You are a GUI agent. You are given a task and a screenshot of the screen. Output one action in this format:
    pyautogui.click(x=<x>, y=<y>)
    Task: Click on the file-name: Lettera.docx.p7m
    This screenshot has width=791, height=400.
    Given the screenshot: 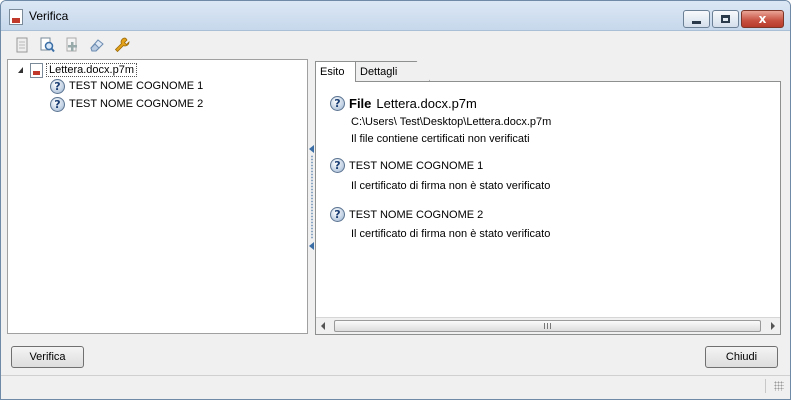 What is the action you would take?
    pyautogui.click(x=426, y=103)
    